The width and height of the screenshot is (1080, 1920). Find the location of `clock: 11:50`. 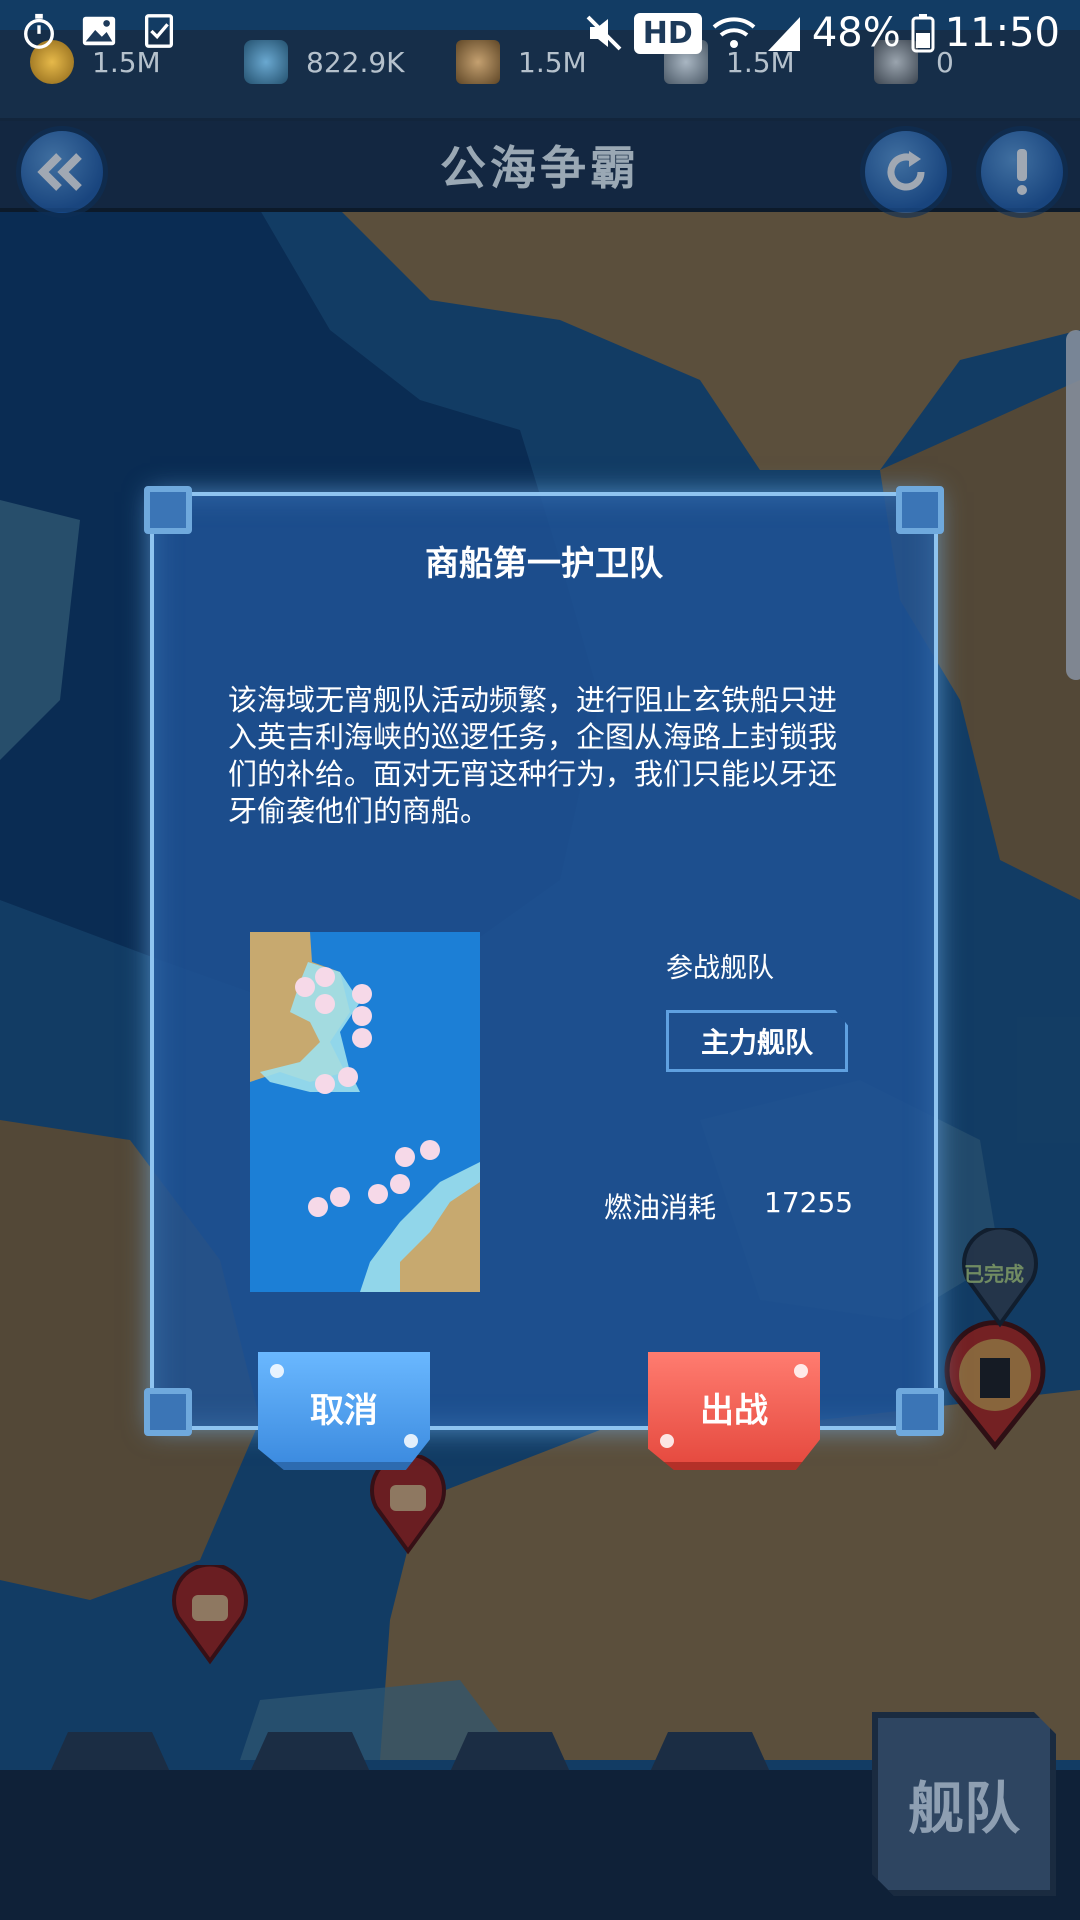

clock: 11:50 is located at coordinates (1002, 33).